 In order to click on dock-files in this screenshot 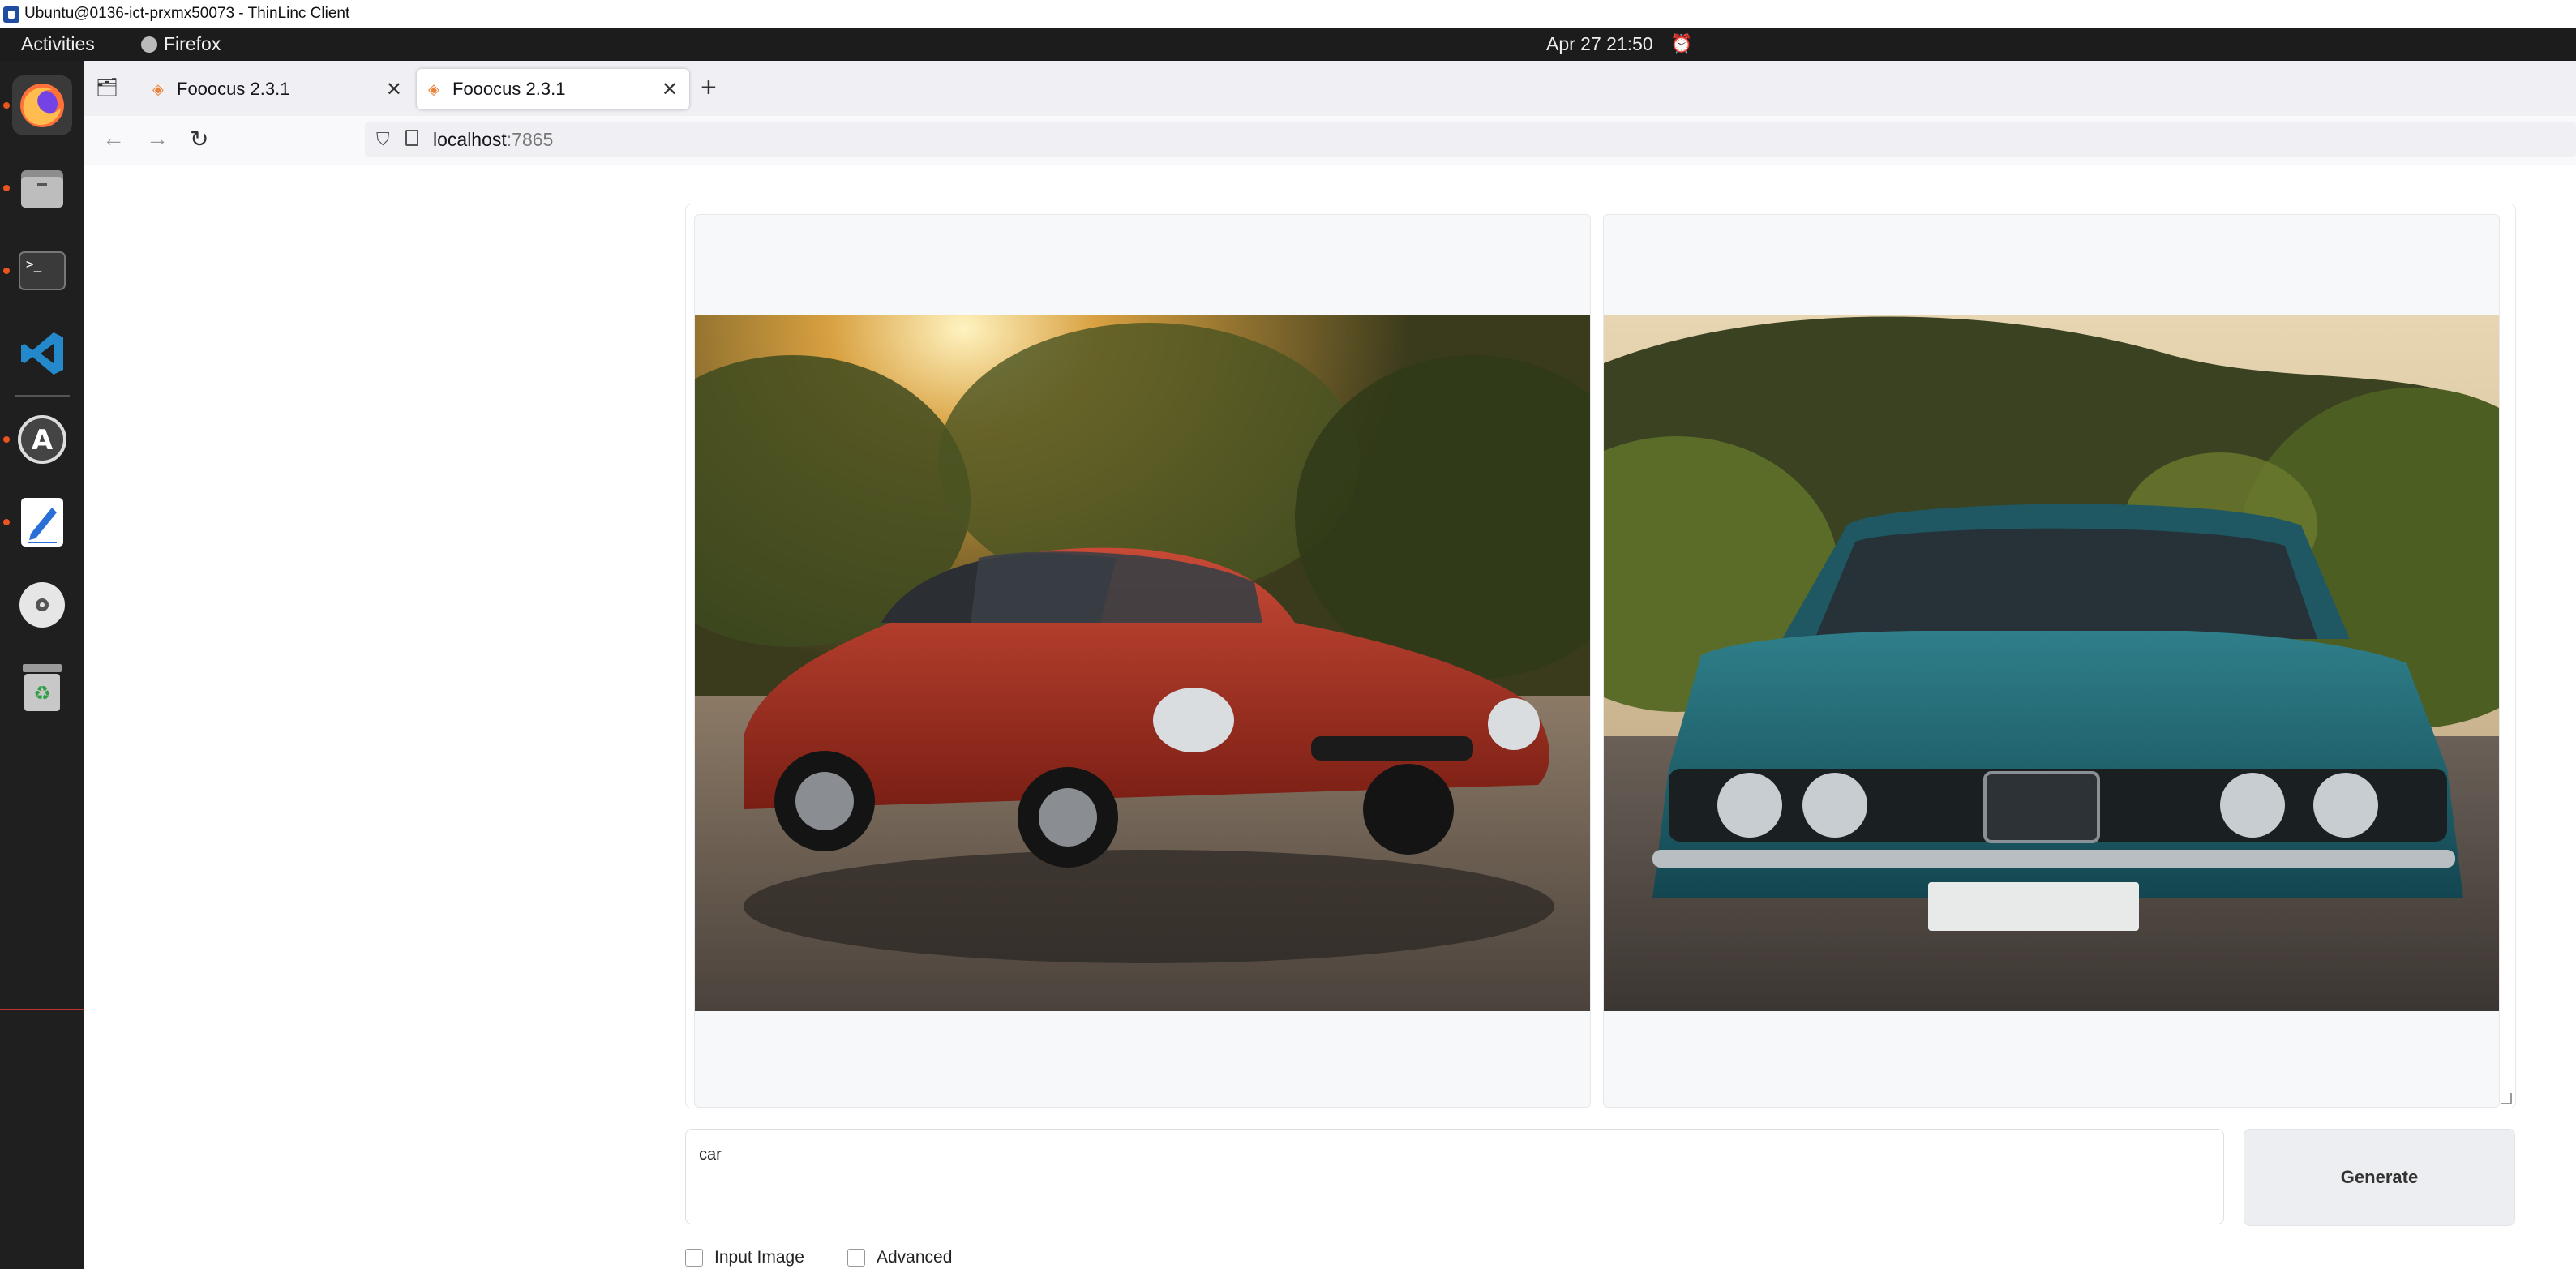, I will do `click(42, 188)`.